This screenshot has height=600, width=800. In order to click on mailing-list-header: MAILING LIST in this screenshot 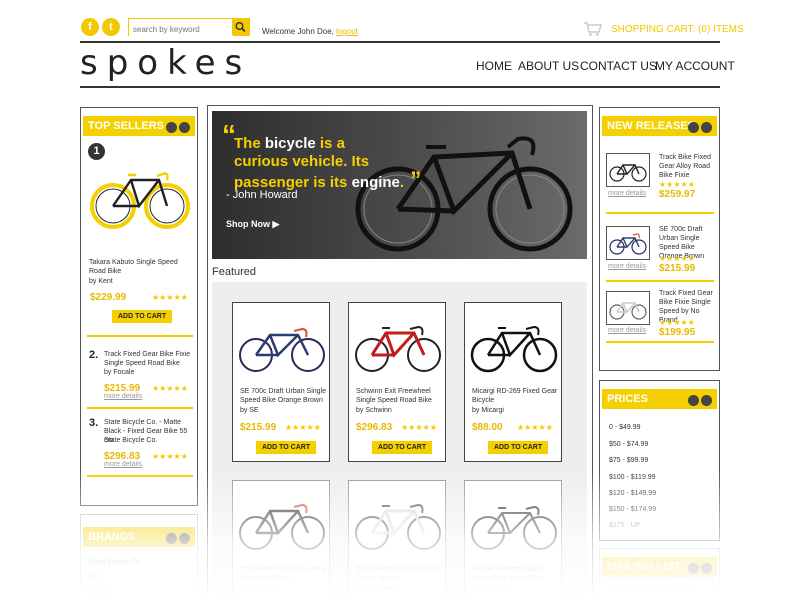, I will do `click(659, 567)`.